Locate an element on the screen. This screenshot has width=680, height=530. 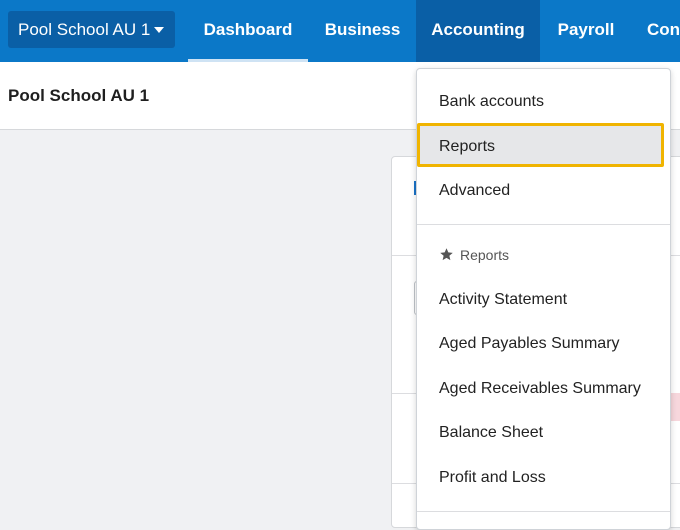
menu-item-activity-statement: Activity Statement is located at coordinates (503, 300).